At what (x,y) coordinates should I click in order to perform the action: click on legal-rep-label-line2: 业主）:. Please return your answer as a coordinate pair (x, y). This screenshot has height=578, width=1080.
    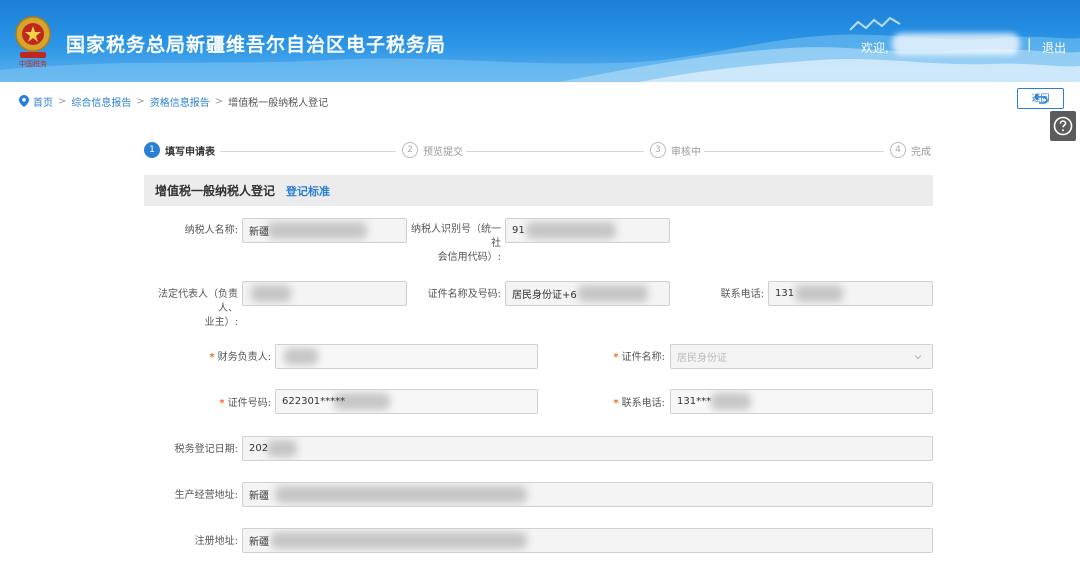
    Looking at the image, I should click on (221, 322).